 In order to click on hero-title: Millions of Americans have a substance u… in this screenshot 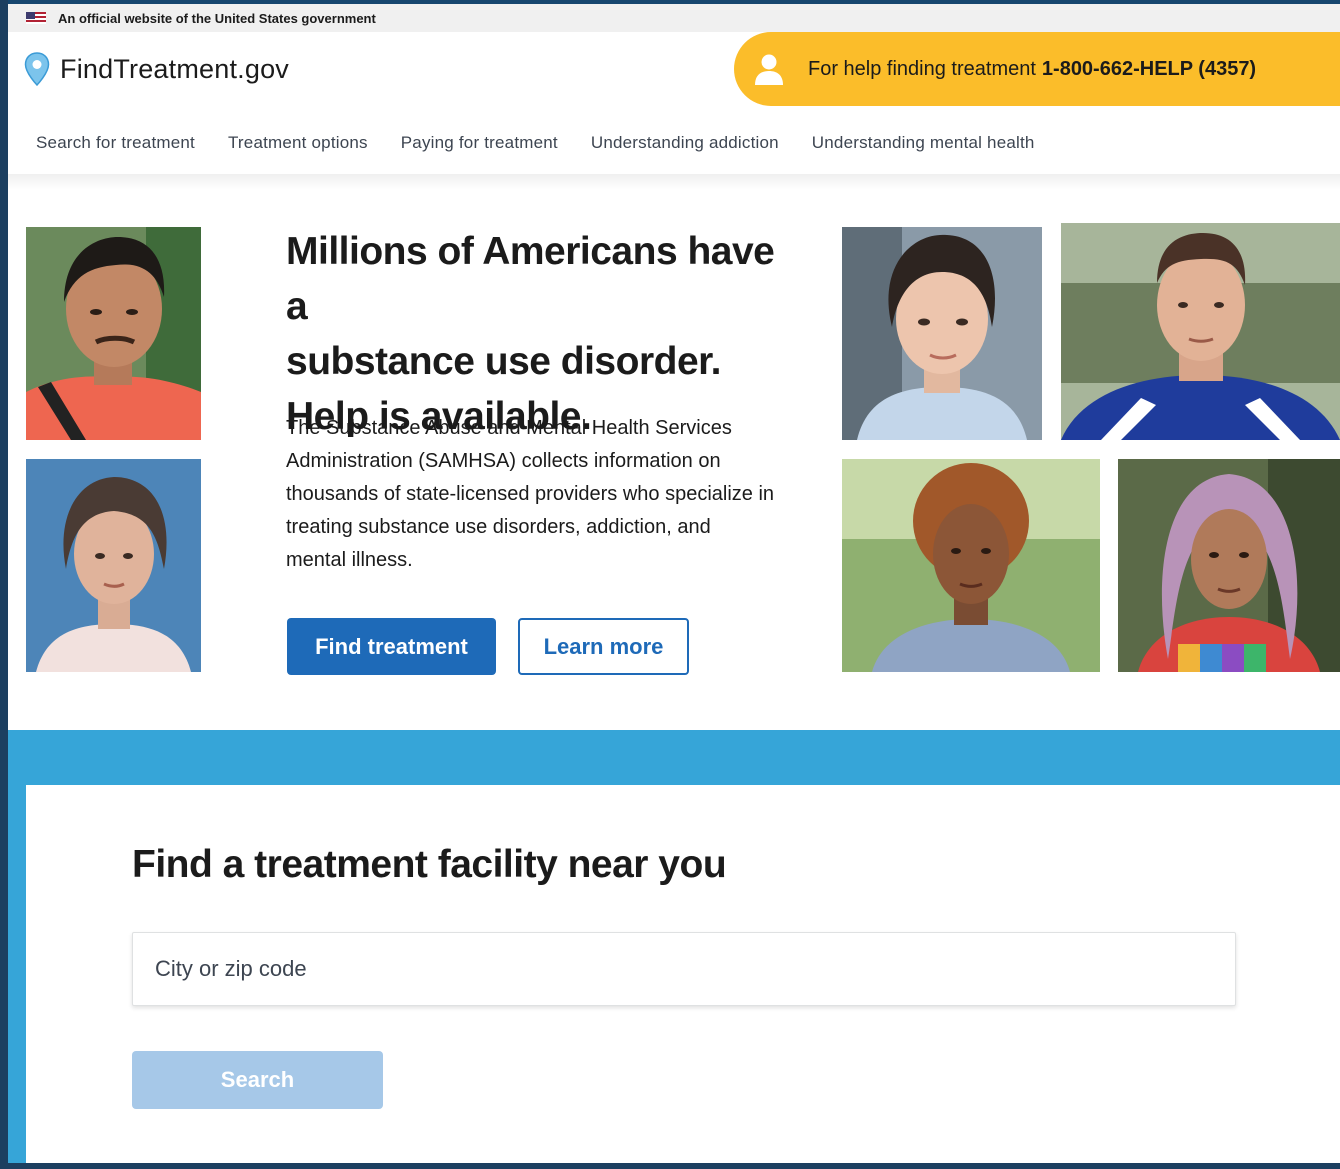, I will do `click(536, 334)`.